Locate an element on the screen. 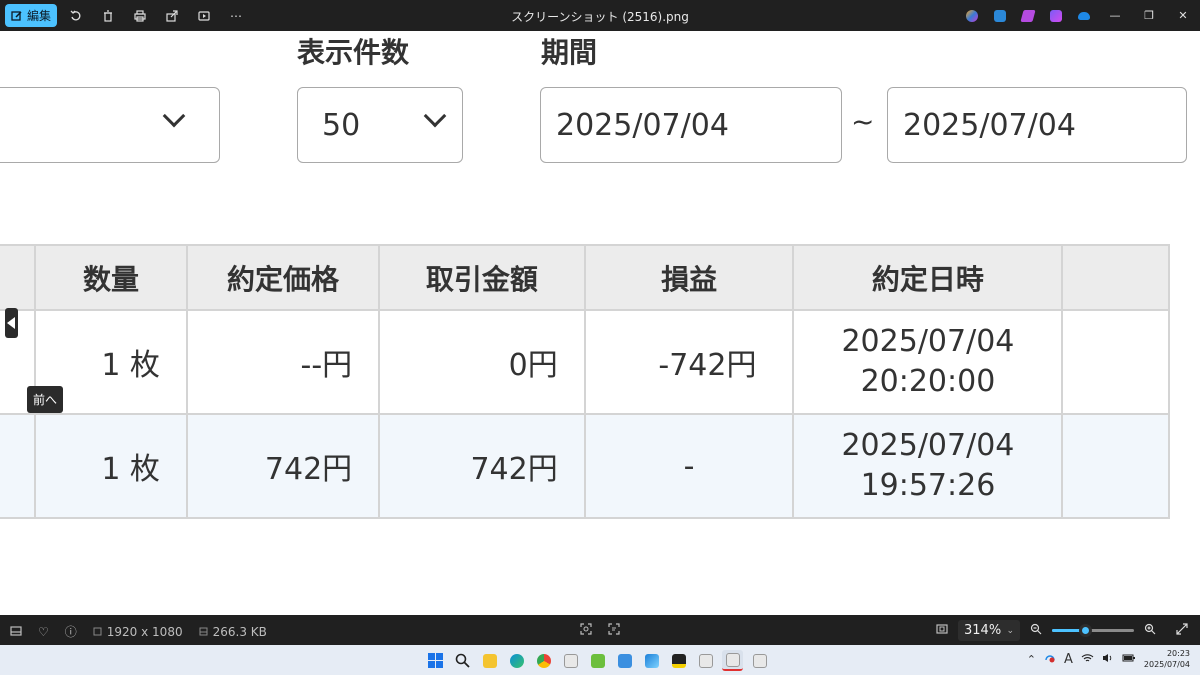  previous-image-button is located at coordinates (11, 323).